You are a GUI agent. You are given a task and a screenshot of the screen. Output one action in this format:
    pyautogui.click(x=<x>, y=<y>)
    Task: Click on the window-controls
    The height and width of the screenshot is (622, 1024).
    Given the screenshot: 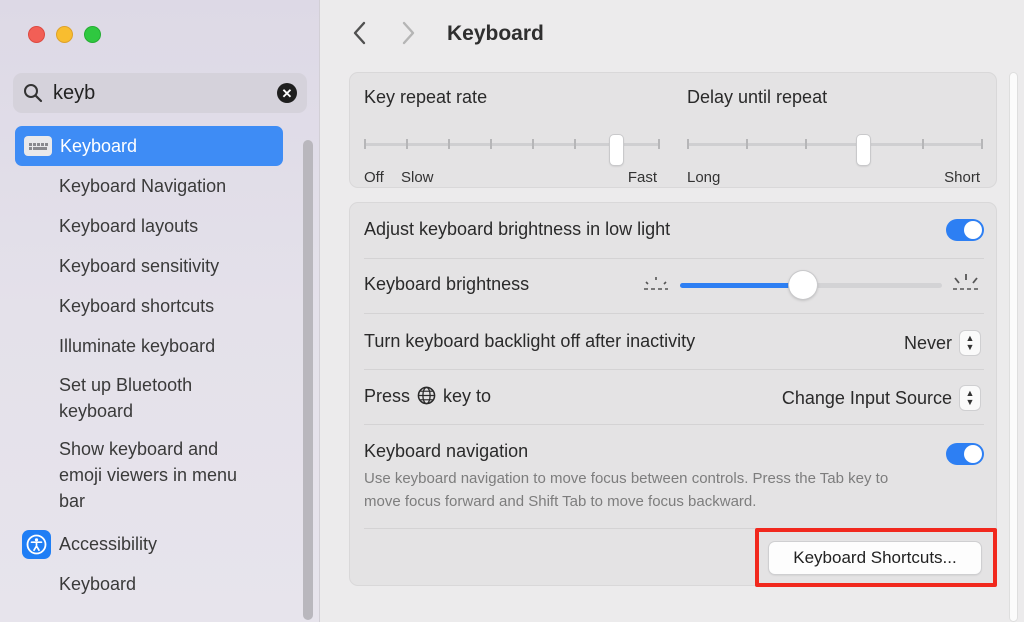 What is the action you would take?
    pyautogui.click(x=64, y=34)
    